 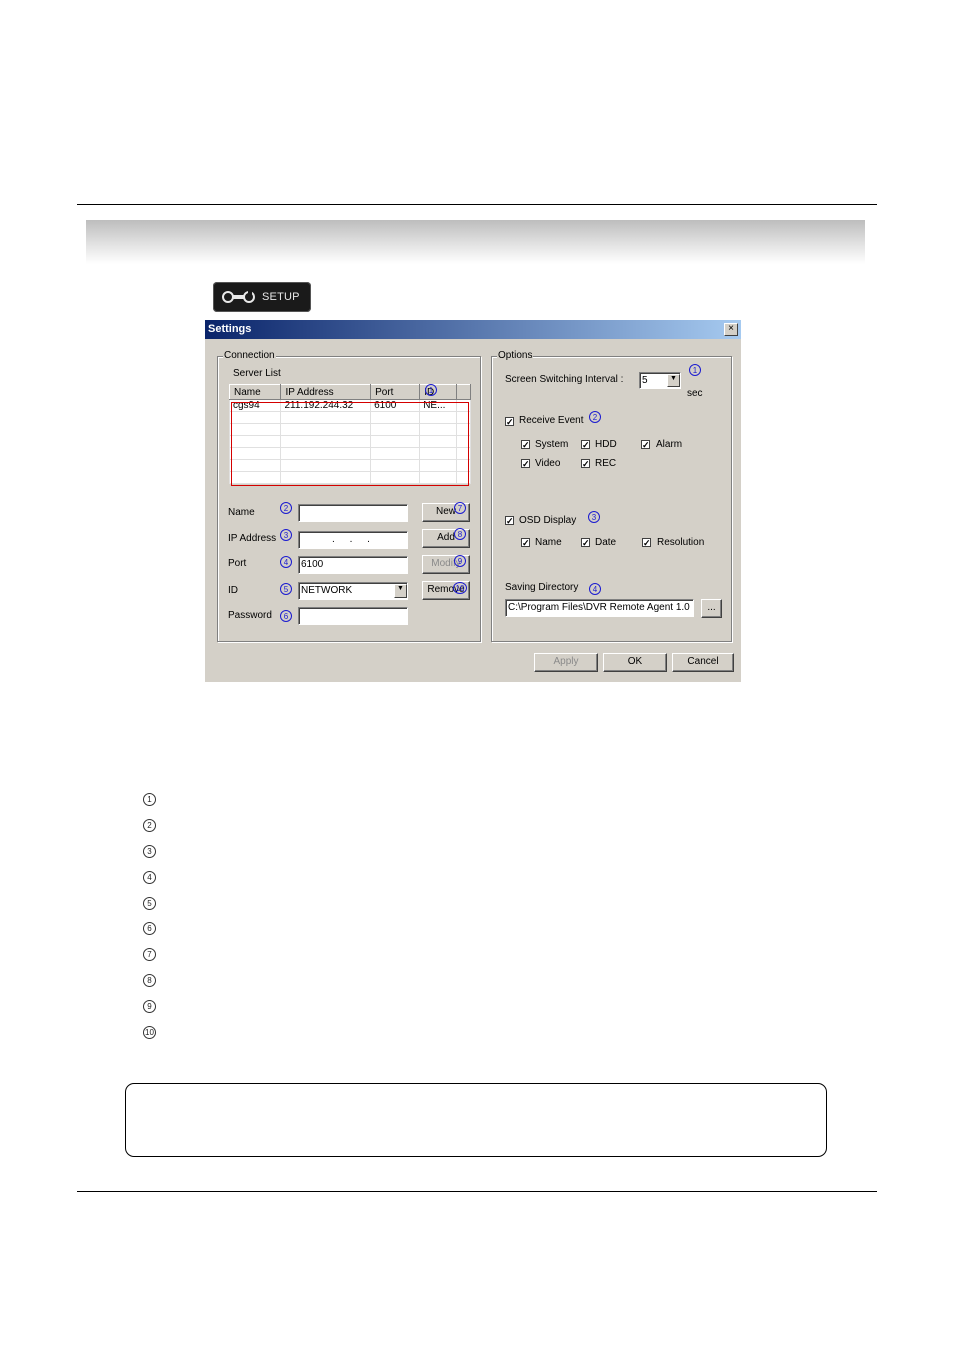 What do you see at coordinates (353, 616) in the screenshot?
I see `password-input` at bounding box center [353, 616].